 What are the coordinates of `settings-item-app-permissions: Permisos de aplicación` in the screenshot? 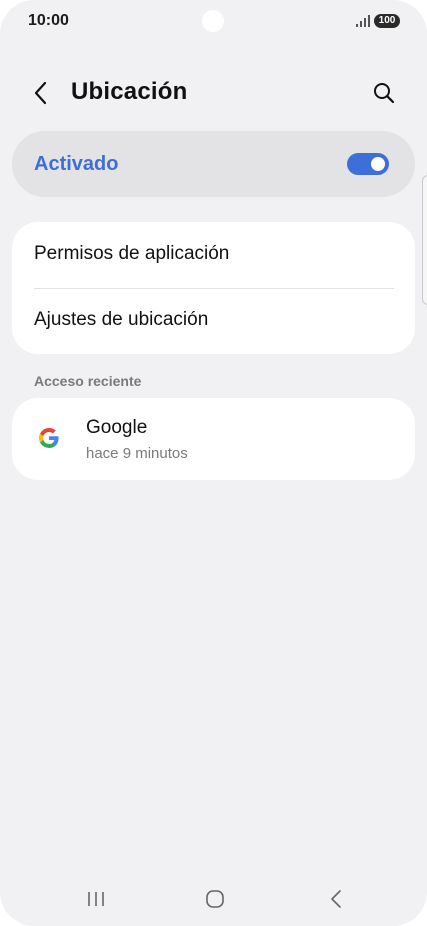 It's located at (213, 255).